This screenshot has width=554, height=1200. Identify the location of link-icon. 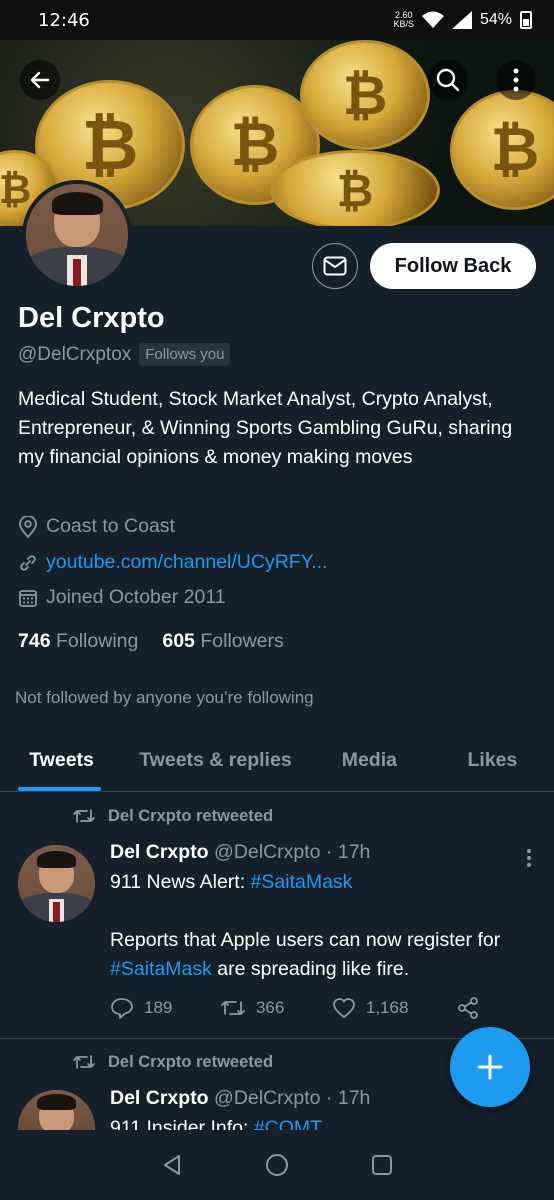
(28, 562).